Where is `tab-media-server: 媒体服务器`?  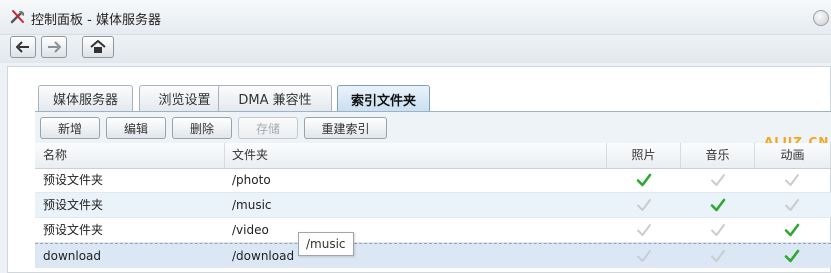 tab-media-server: 媒体服务器 is located at coordinates (85, 98).